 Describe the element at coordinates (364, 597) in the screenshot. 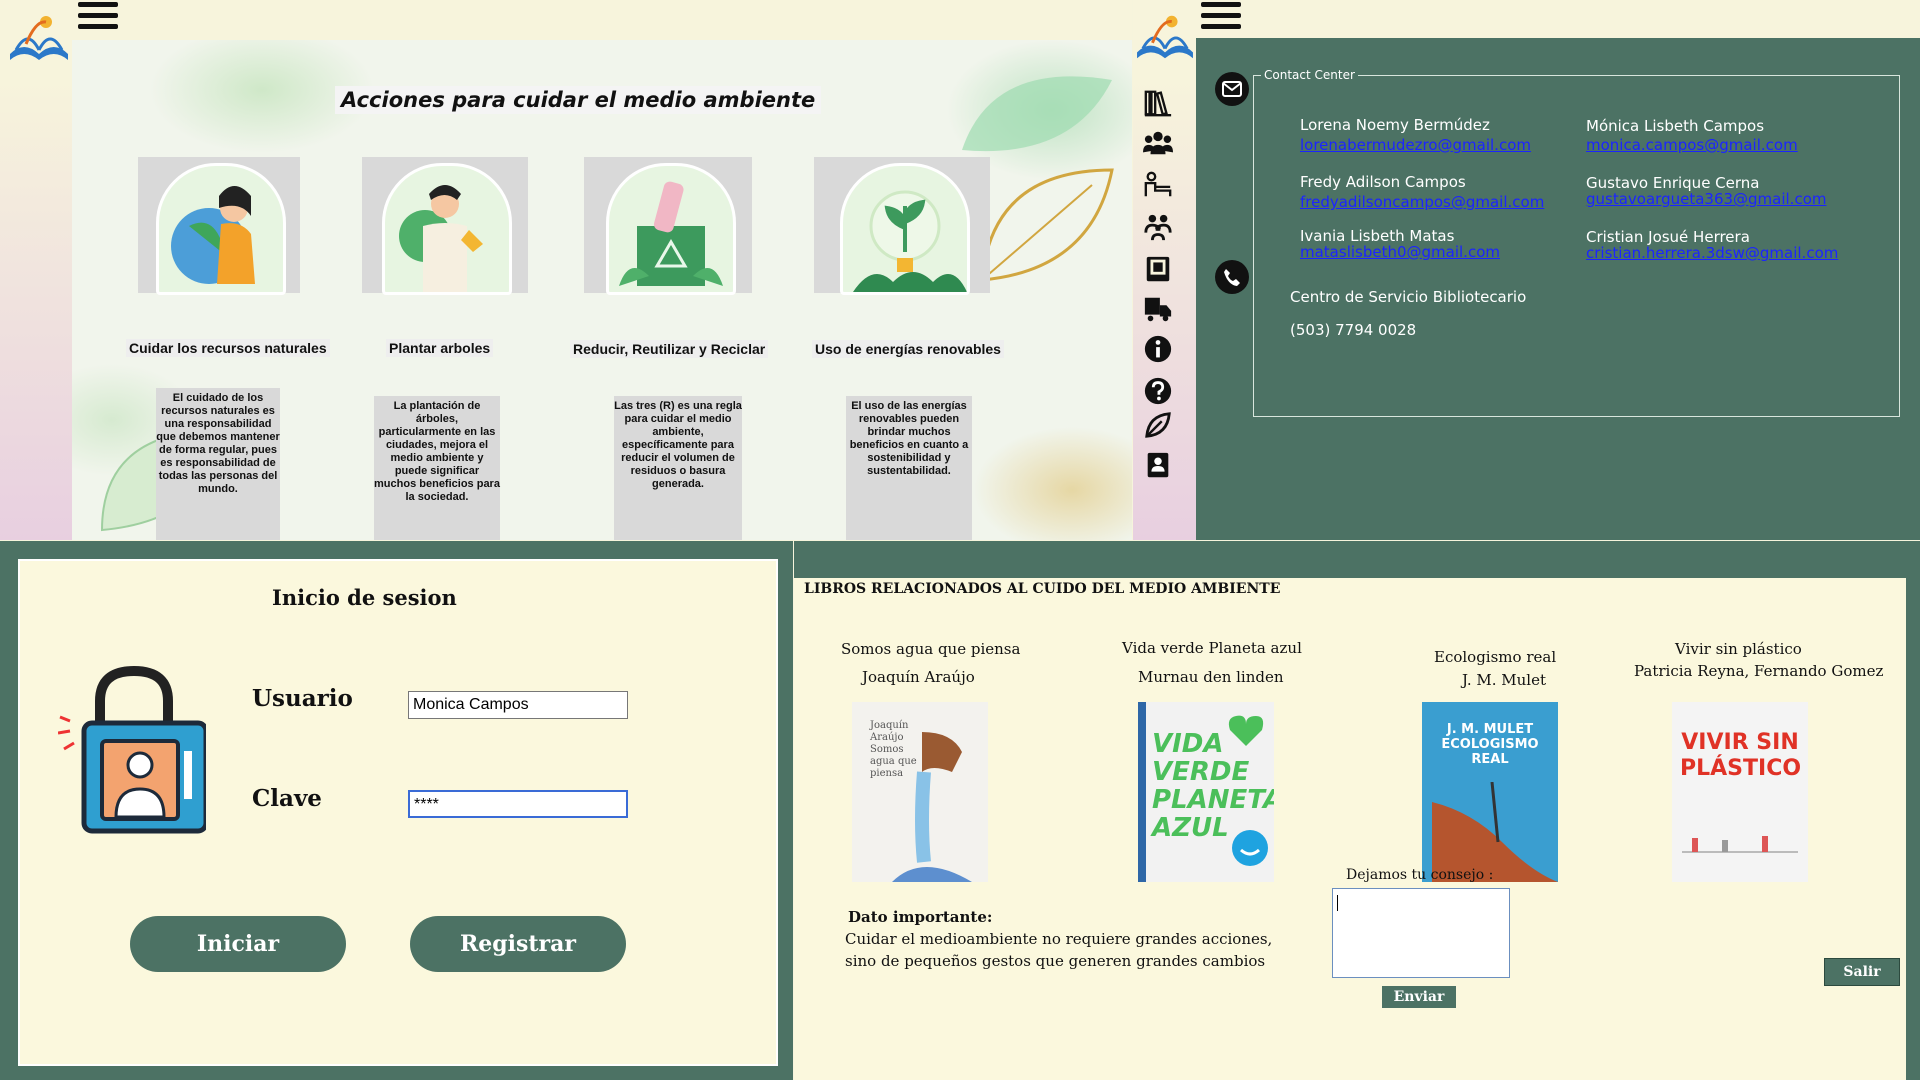

I see `login-title: Inicio de sesion` at that location.